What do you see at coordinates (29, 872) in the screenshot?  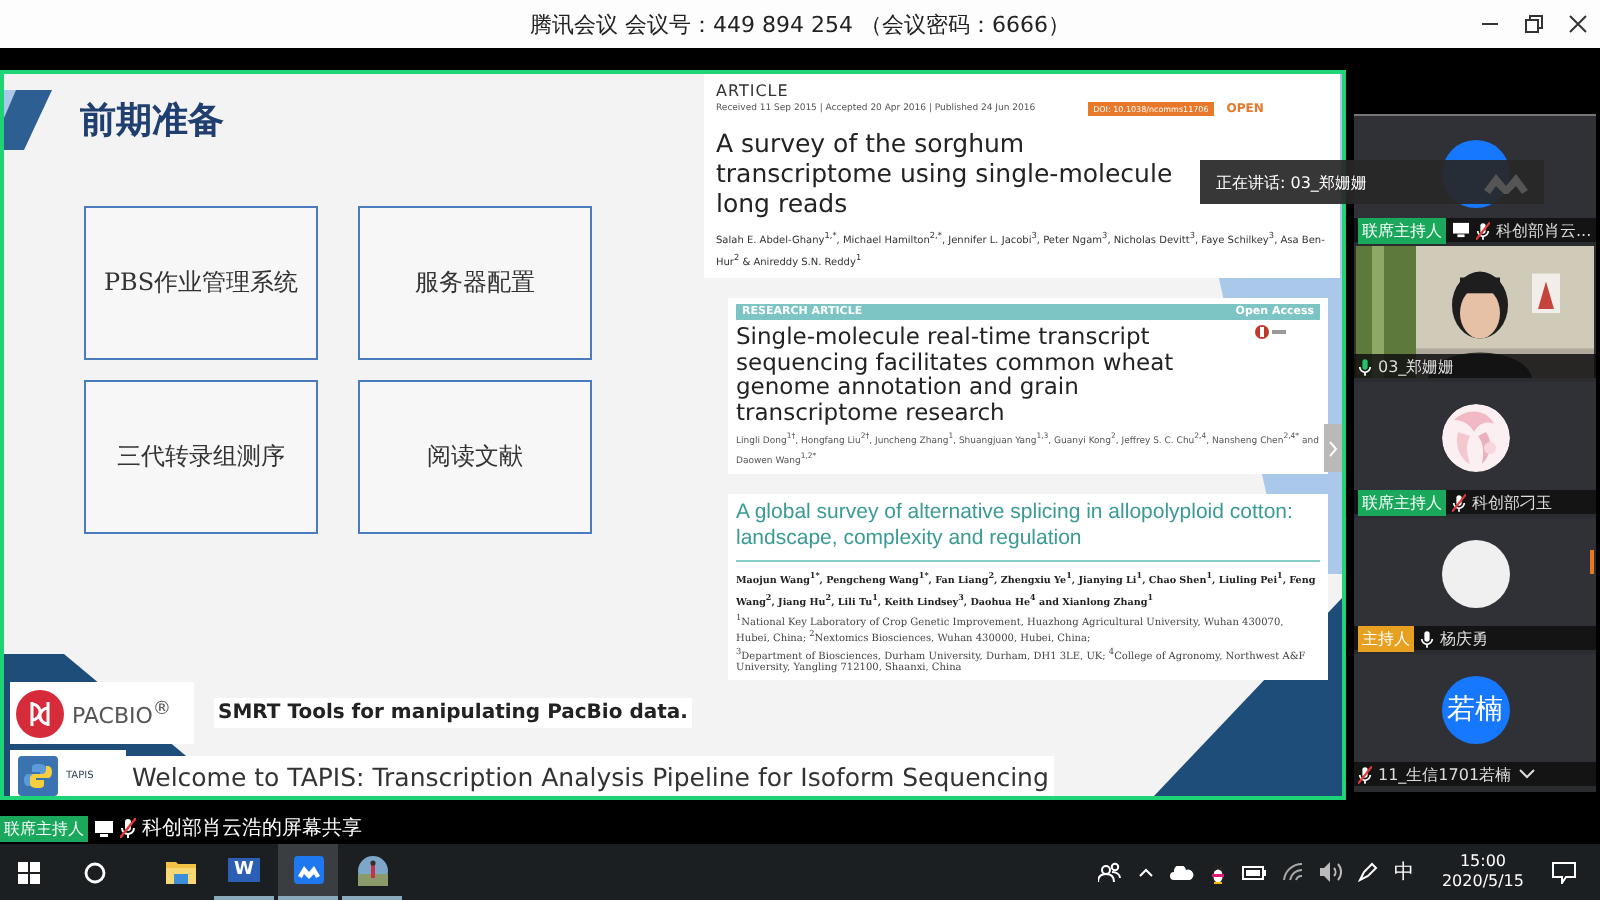 I see `windows-start-icon` at bounding box center [29, 872].